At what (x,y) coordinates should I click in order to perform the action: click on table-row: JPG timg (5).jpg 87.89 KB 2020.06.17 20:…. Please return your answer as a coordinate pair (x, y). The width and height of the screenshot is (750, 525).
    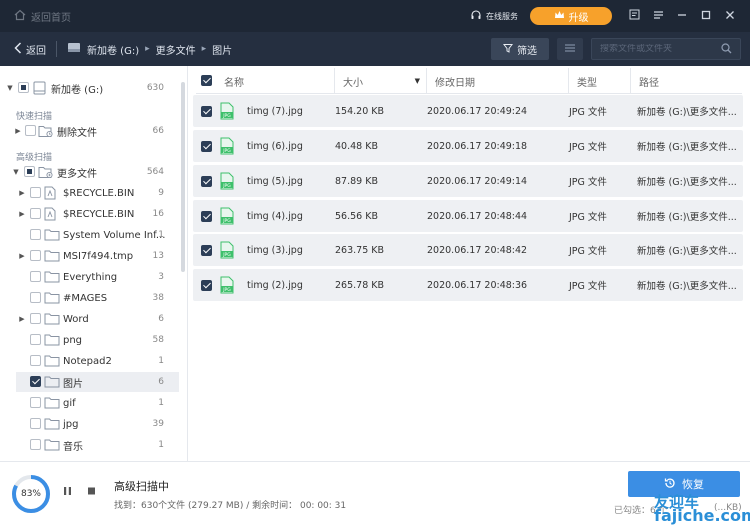
    Looking at the image, I should click on (468, 181).